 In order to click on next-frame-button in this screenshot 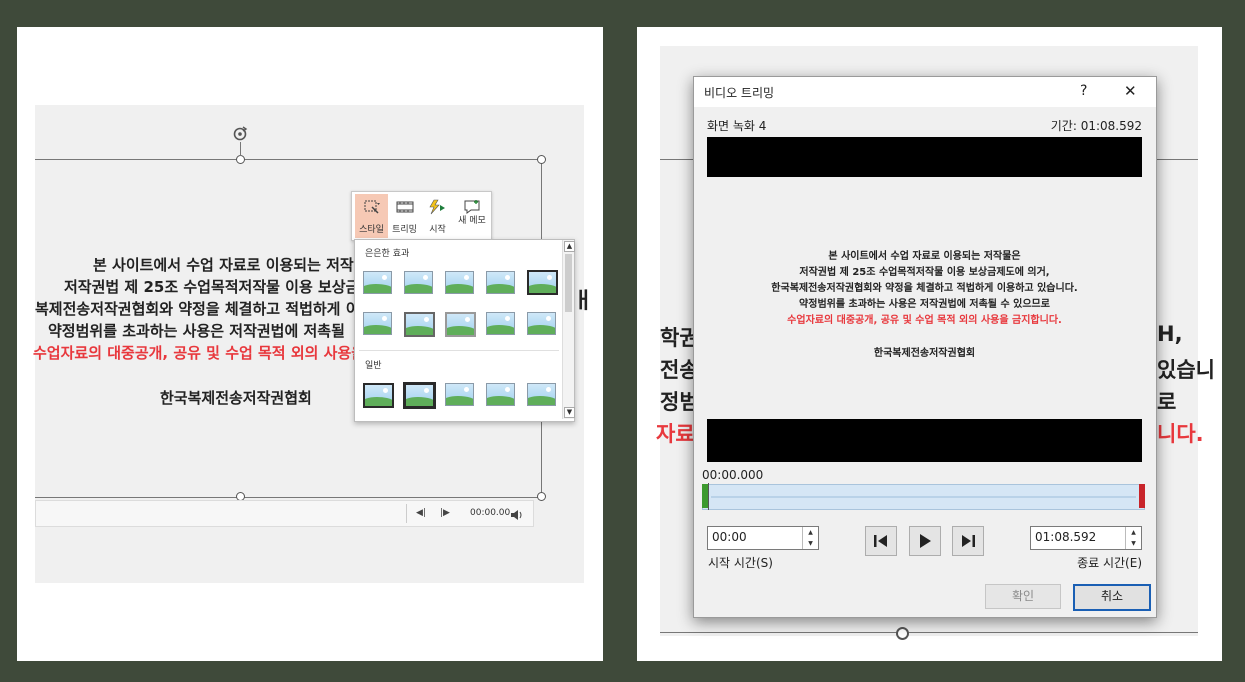, I will do `click(968, 541)`.